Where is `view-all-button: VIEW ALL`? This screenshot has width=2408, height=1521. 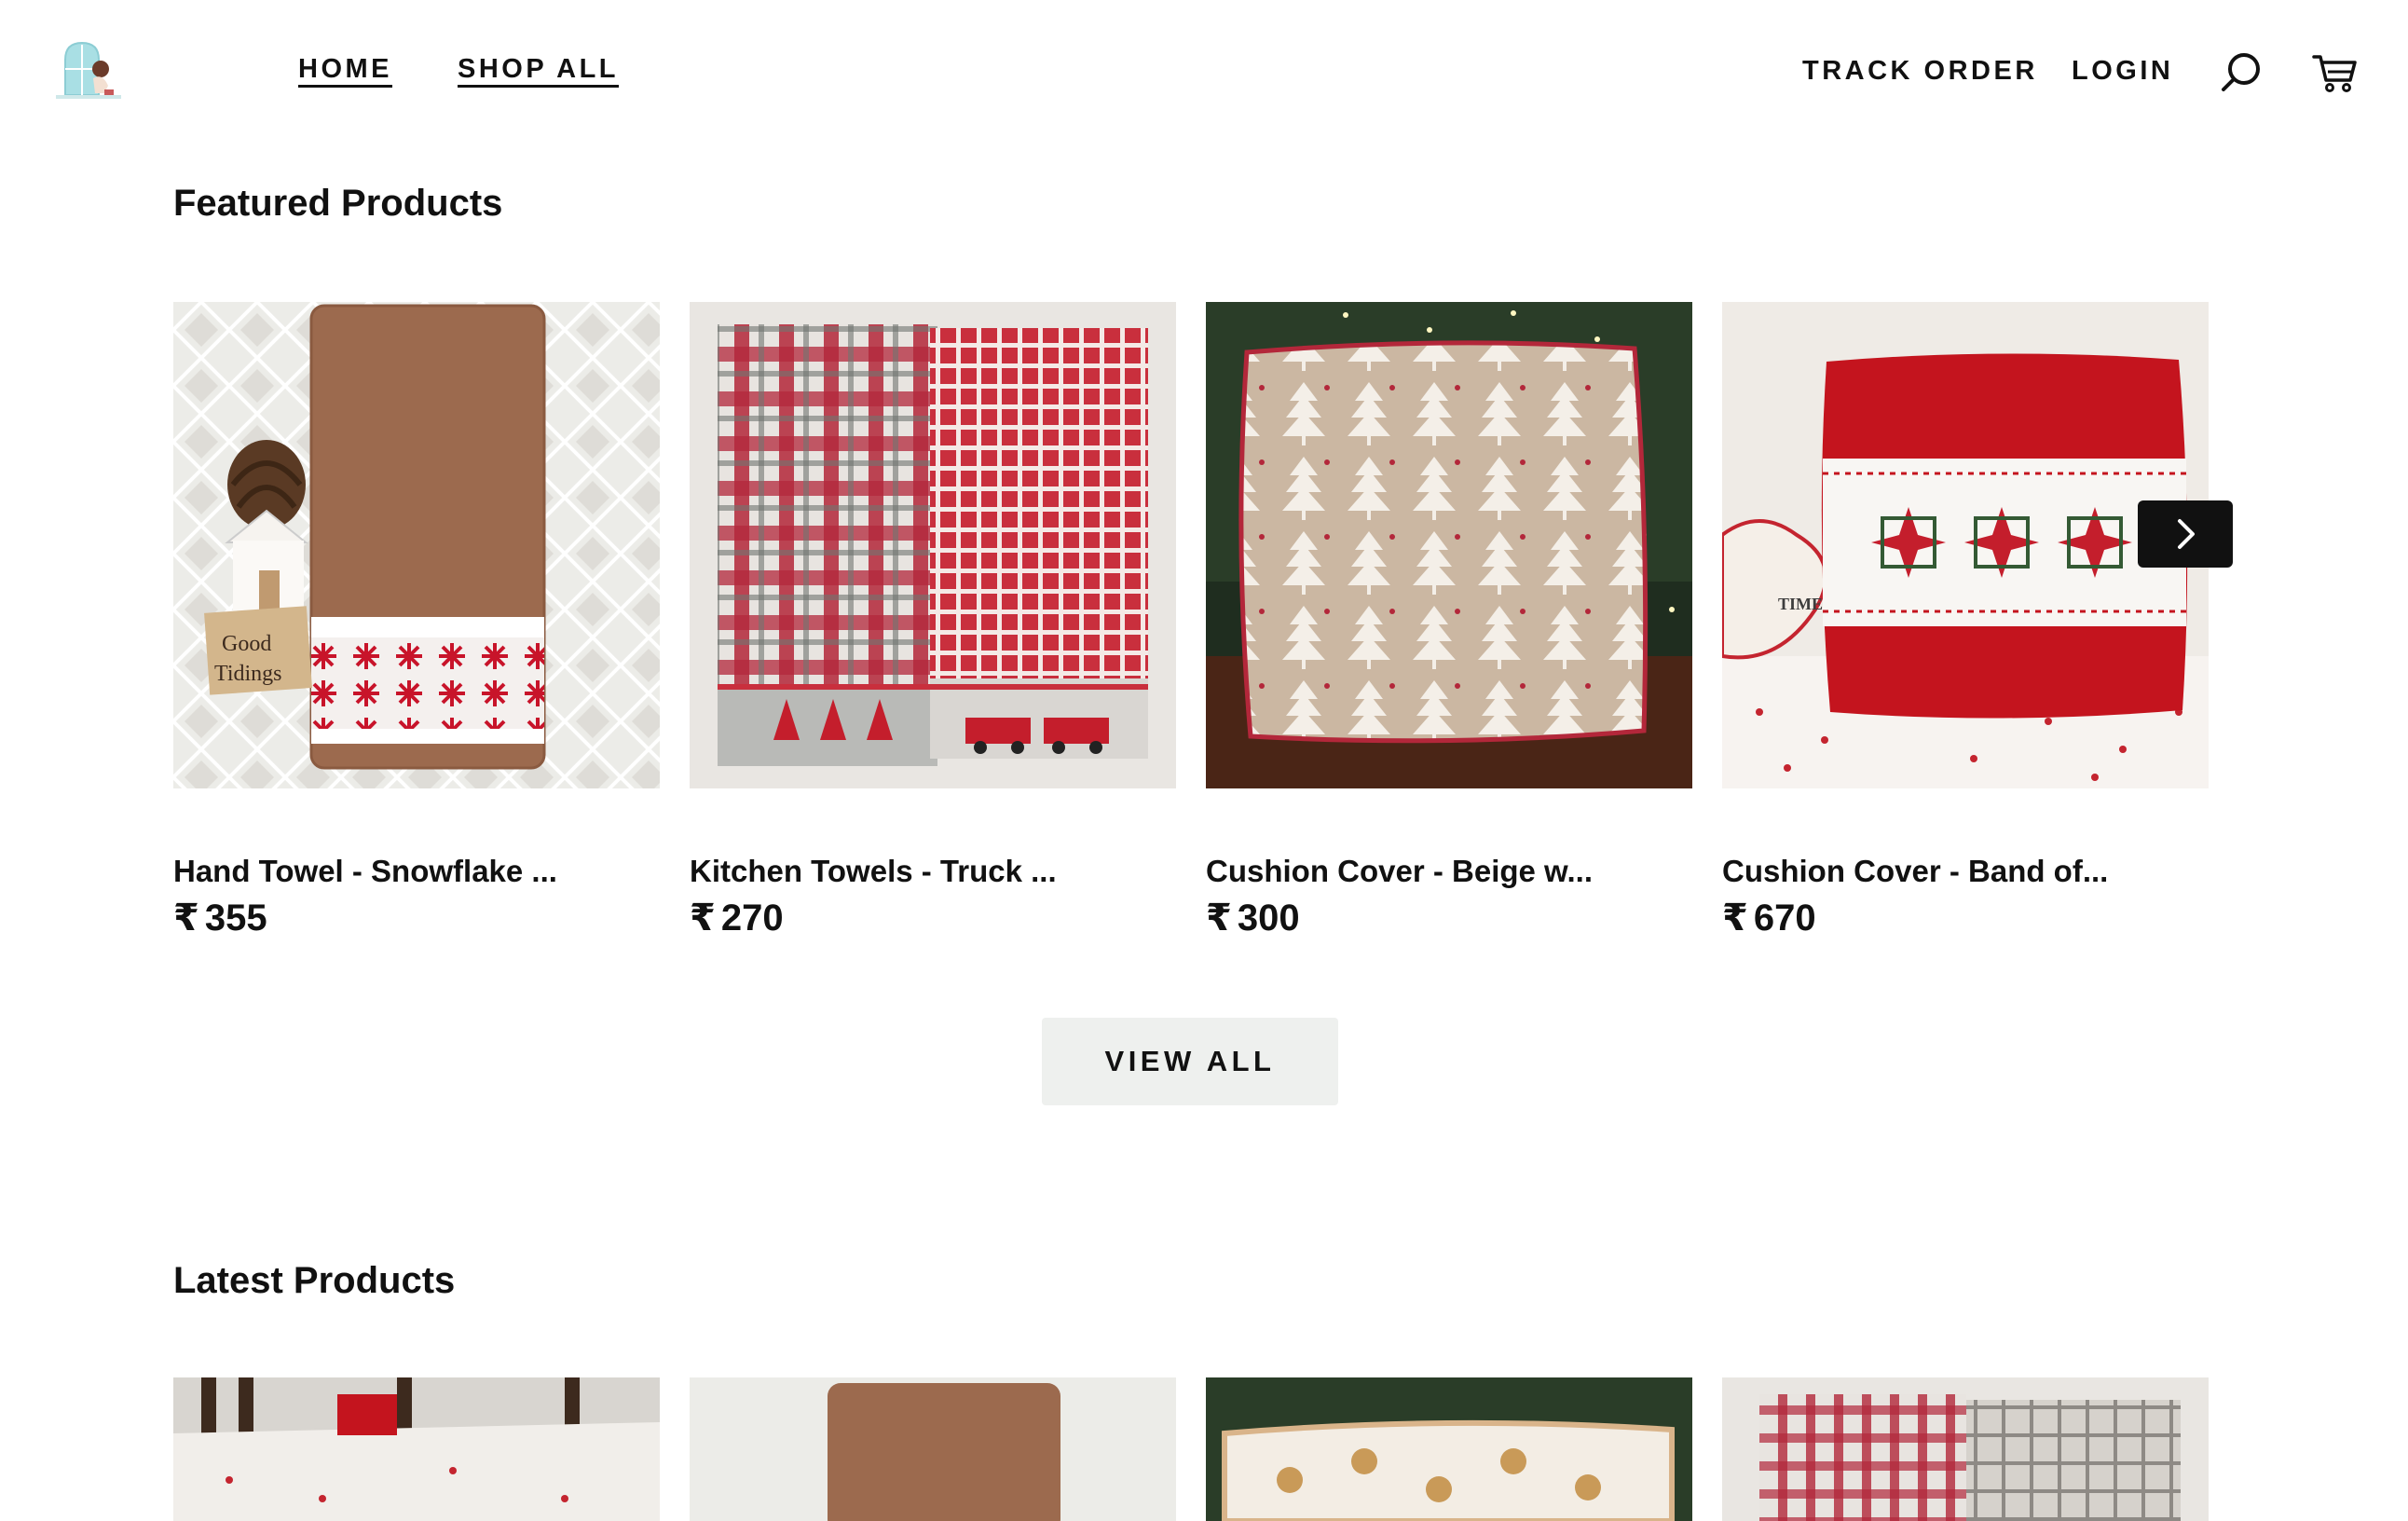 view-all-button: VIEW ALL is located at coordinates (1190, 1061).